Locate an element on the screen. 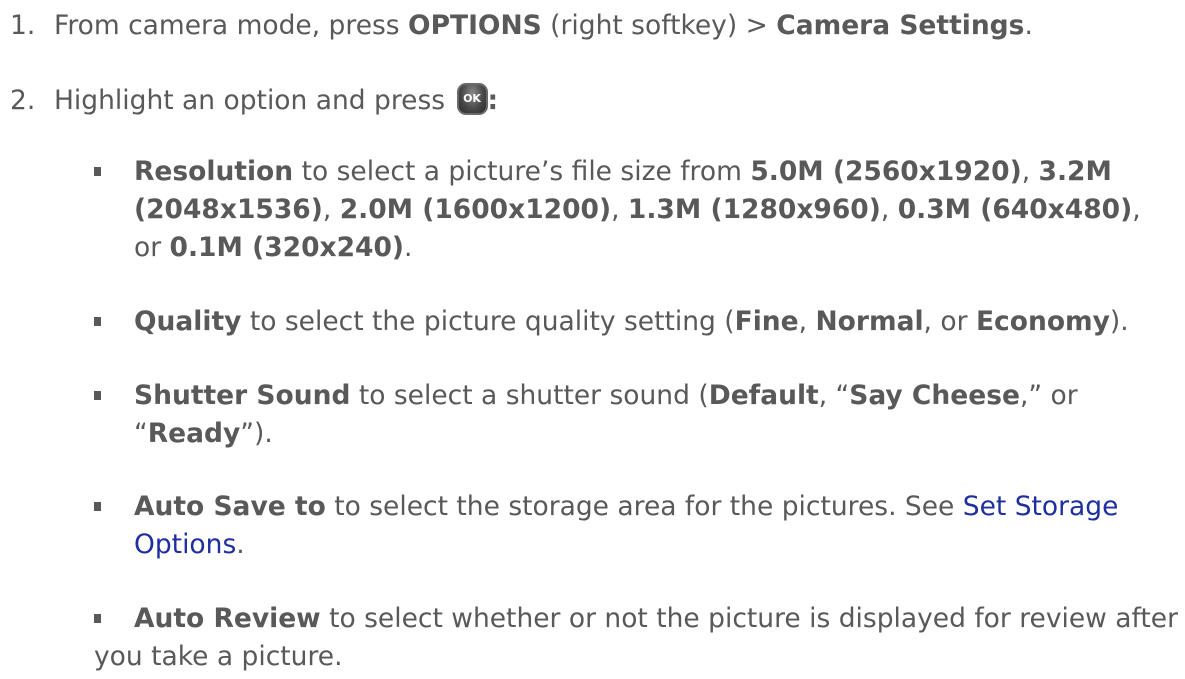  step-2: 2. Highlight an option and press OK: is located at coordinates (254, 101).